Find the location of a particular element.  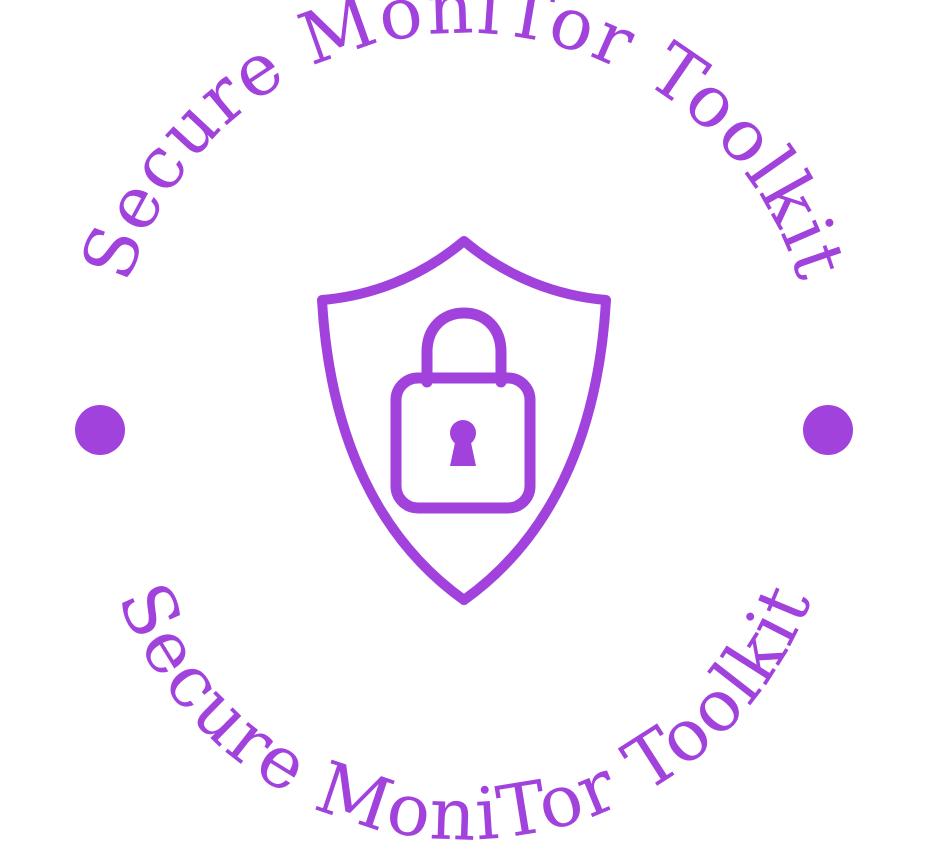

shield-lock-icon is located at coordinates (464, 420).